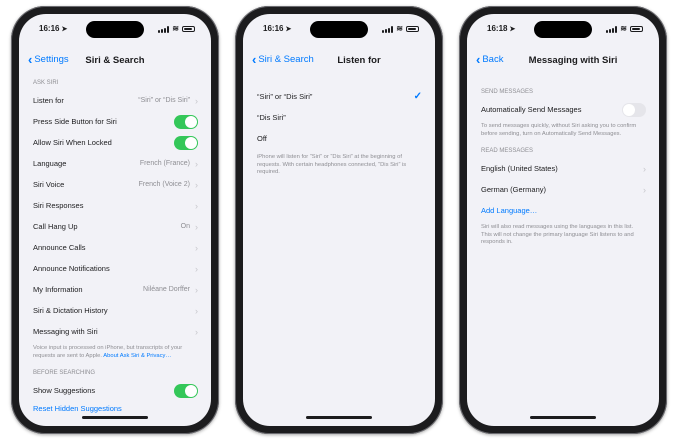 This screenshot has height=440, width=678. Describe the element at coordinates (573, 60) in the screenshot. I see `page-title: Messaging with Siri` at that location.